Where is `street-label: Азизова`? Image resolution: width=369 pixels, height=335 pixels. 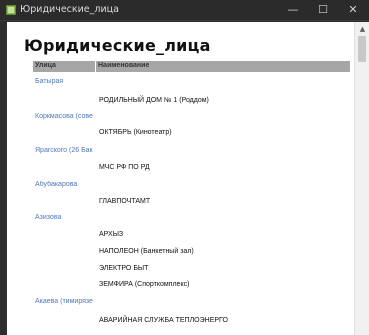 street-label: Азизова is located at coordinates (48, 217).